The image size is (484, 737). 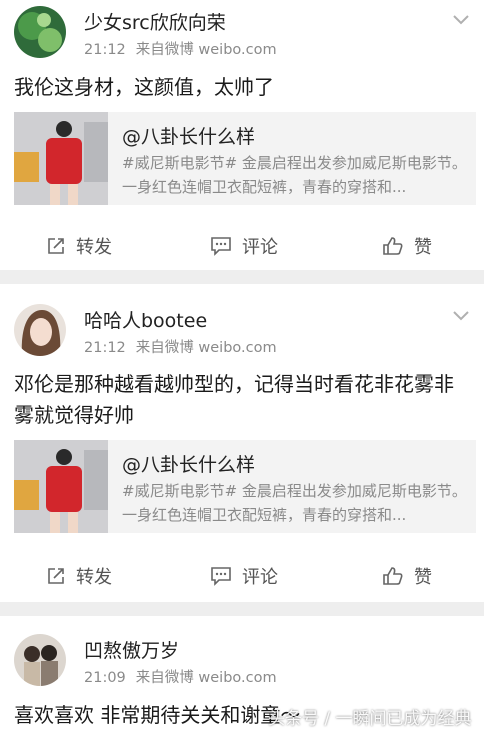 What do you see at coordinates (105, 678) in the screenshot?
I see `post-time: 21:09` at bounding box center [105, 678].